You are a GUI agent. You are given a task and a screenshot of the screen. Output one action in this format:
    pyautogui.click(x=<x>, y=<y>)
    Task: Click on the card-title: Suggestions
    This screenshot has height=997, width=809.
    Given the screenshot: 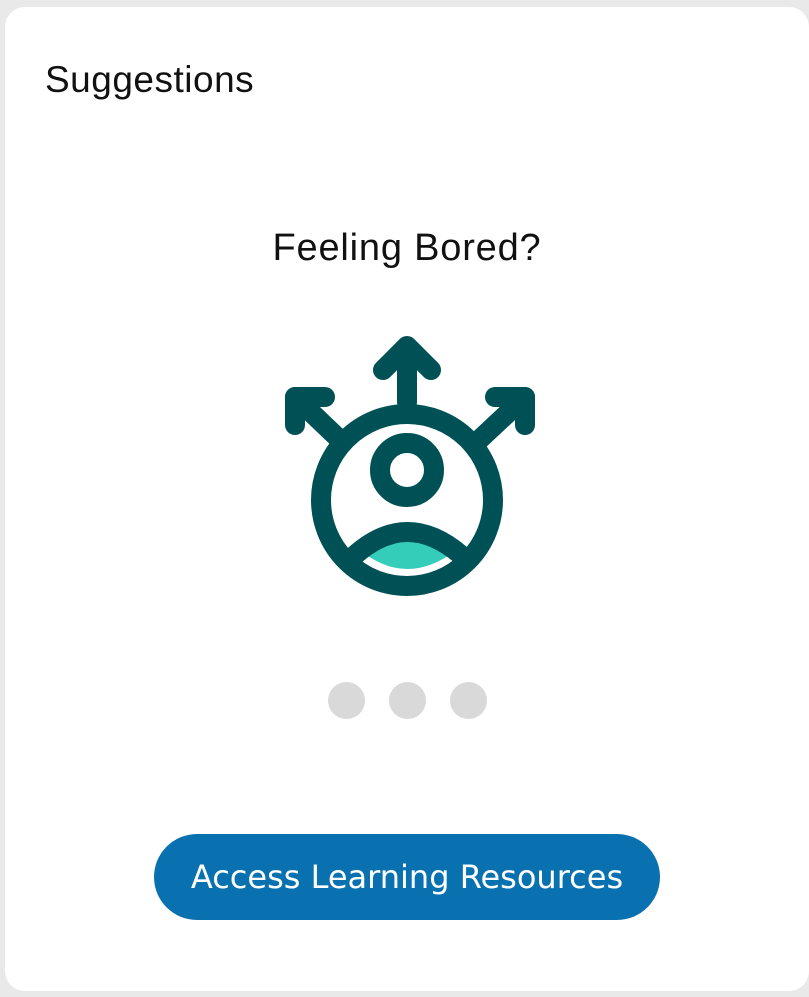 What is the action you would take?
    pyautogui.click(x=150, y=79)
    